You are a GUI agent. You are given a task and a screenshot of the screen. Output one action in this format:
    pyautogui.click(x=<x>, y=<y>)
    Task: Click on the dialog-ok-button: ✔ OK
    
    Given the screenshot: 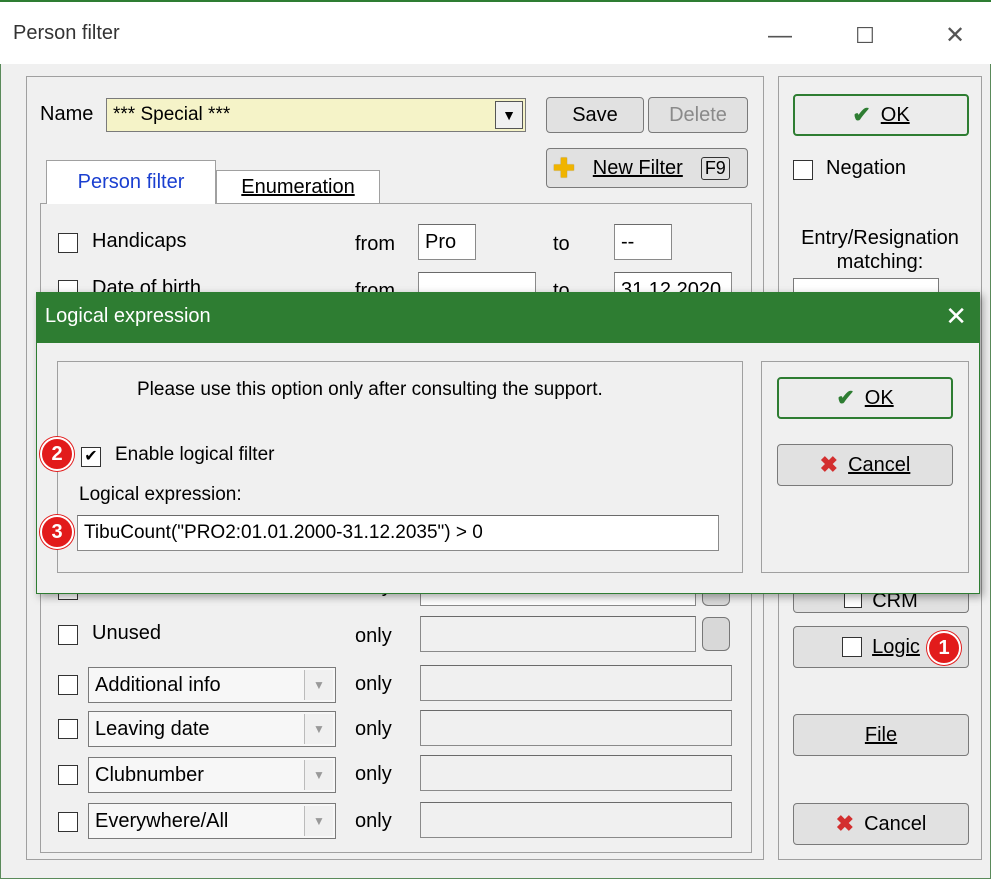 What is the action you would take?
    pyautogui.click(x=865, y=398)
    